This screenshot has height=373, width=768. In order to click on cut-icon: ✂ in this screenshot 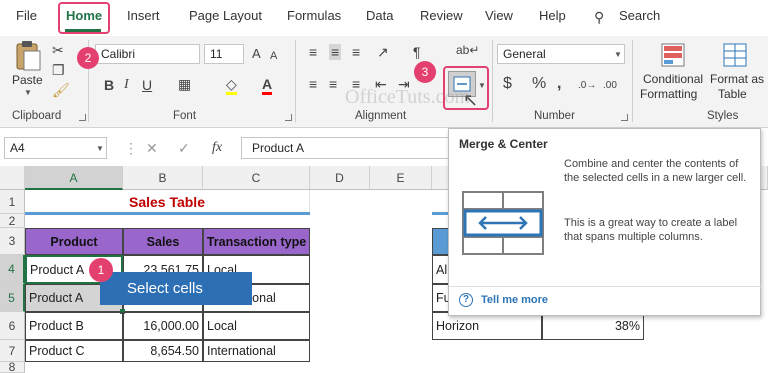, I will do `click(58, 50)`.